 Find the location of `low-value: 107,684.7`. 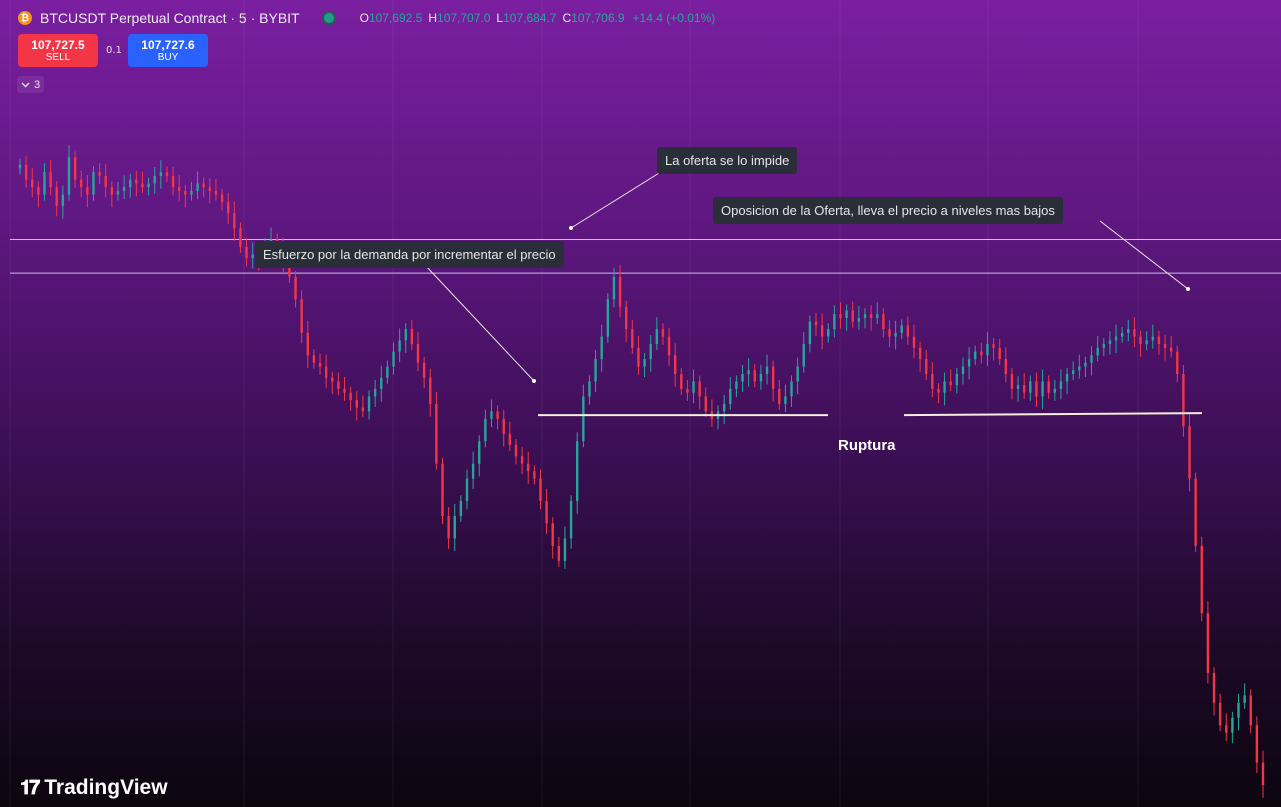

low-value: 107,684.7 is located at coordinates (530, 18).